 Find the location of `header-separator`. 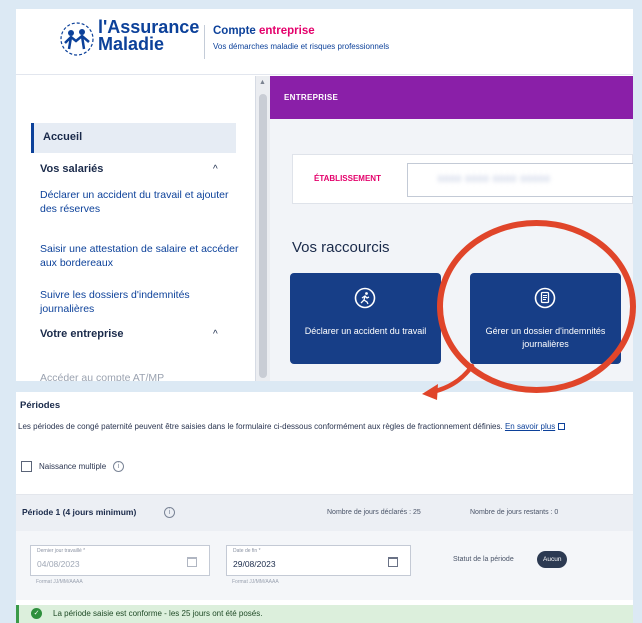

header-separator is located at coordinates (204, 42).